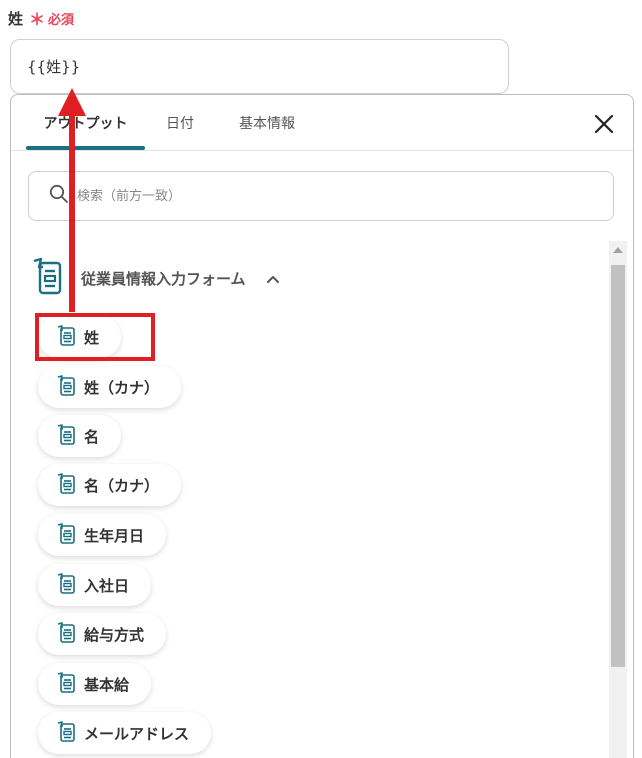 The height and width of the screenshot is (758, 642). I want to click on search-box, so click(321, 196).